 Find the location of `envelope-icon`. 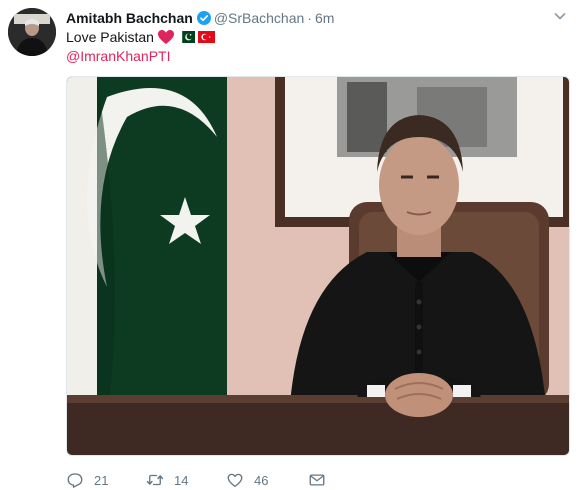

envelope-icon is located at coordinates (317, 480).